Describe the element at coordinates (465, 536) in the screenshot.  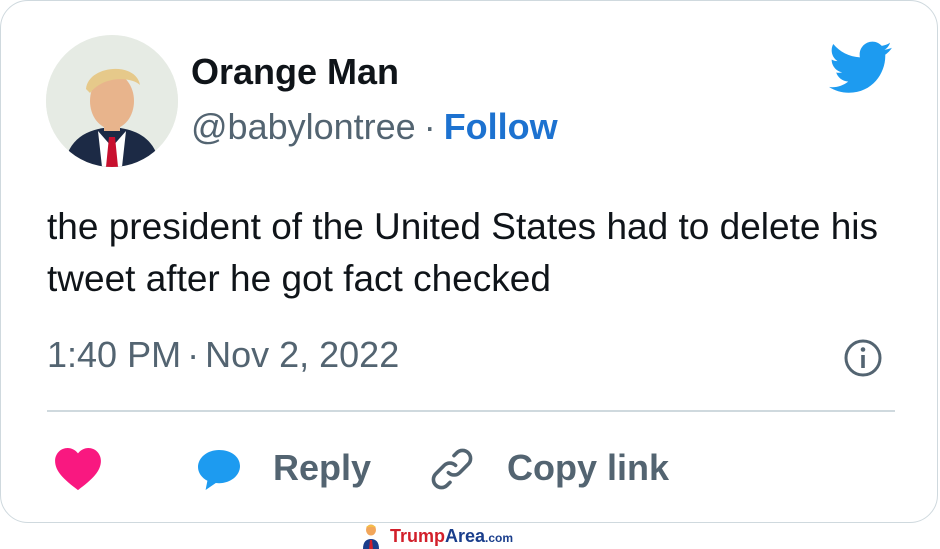
I see `watermark-area: Area` at that location.